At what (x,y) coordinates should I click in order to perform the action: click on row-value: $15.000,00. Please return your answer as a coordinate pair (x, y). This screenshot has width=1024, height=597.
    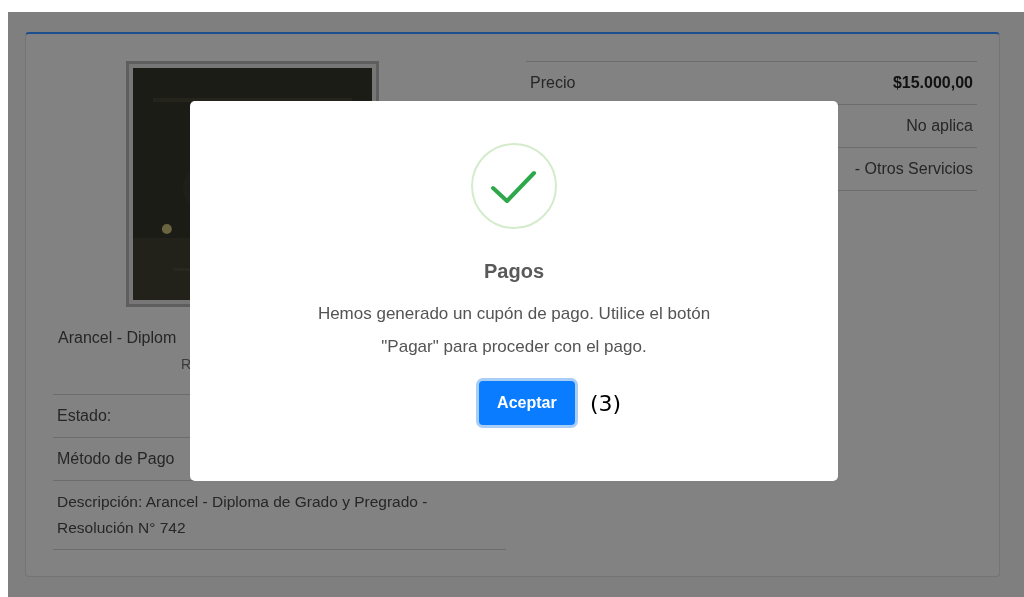
    Looking at the image, I should click on (932, 83).